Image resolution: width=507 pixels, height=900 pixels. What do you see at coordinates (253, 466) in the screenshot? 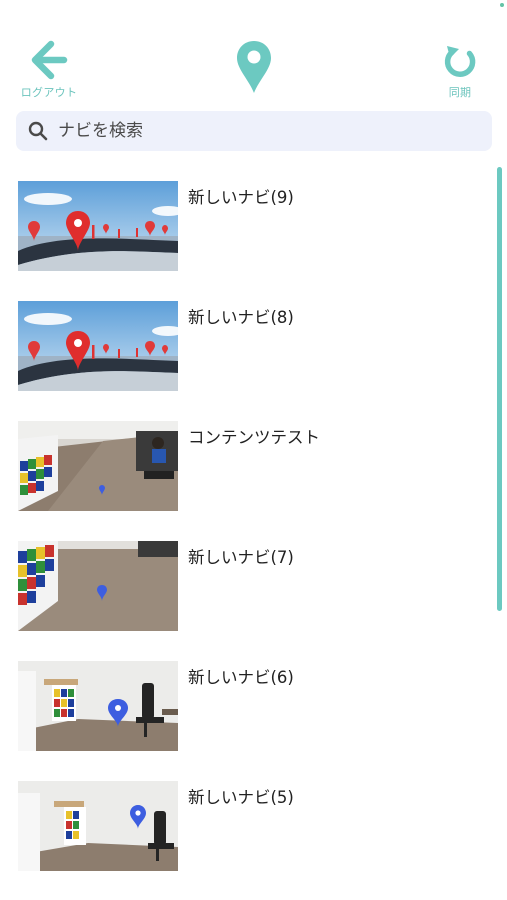
I see `list-item: コンテンツテスト` at bounding box center [253, 466].